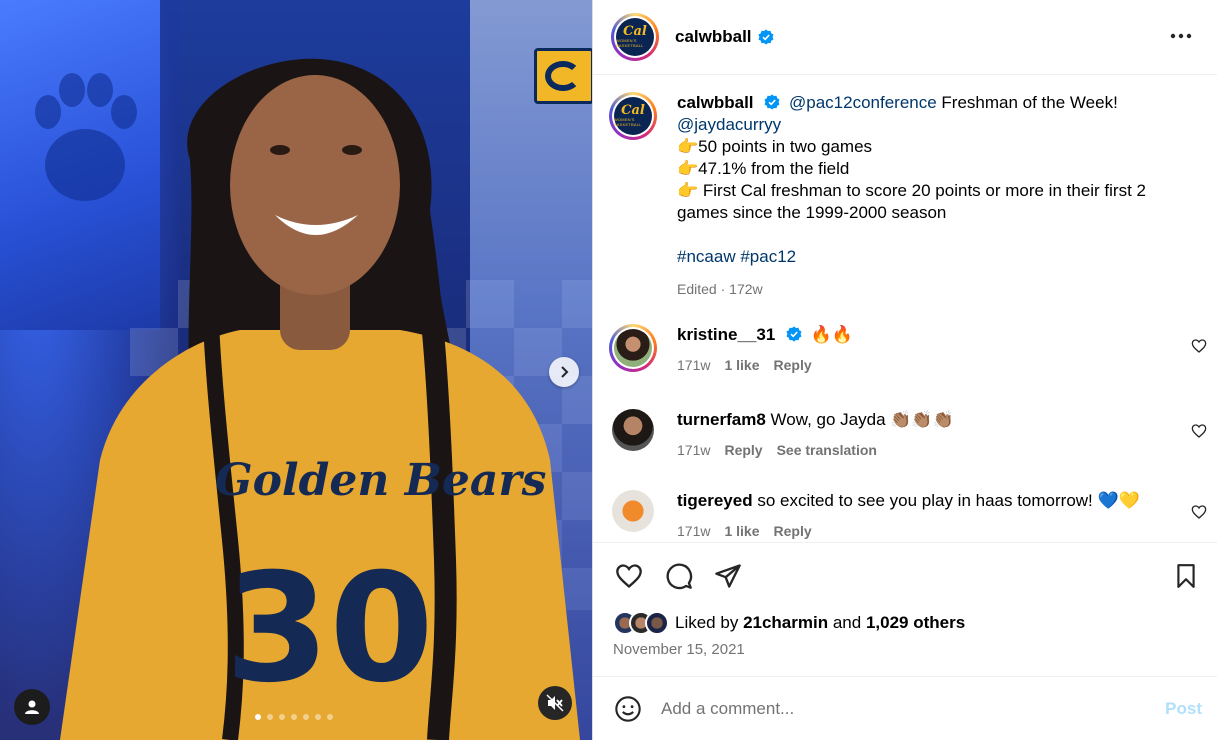 The height and width of the screenshot is (740, 1217). What do you see at coordinates (763, 168) in the screenshot?
I see `caption-line3: 👉47.1% from the field` at bounding box center [763, 168].